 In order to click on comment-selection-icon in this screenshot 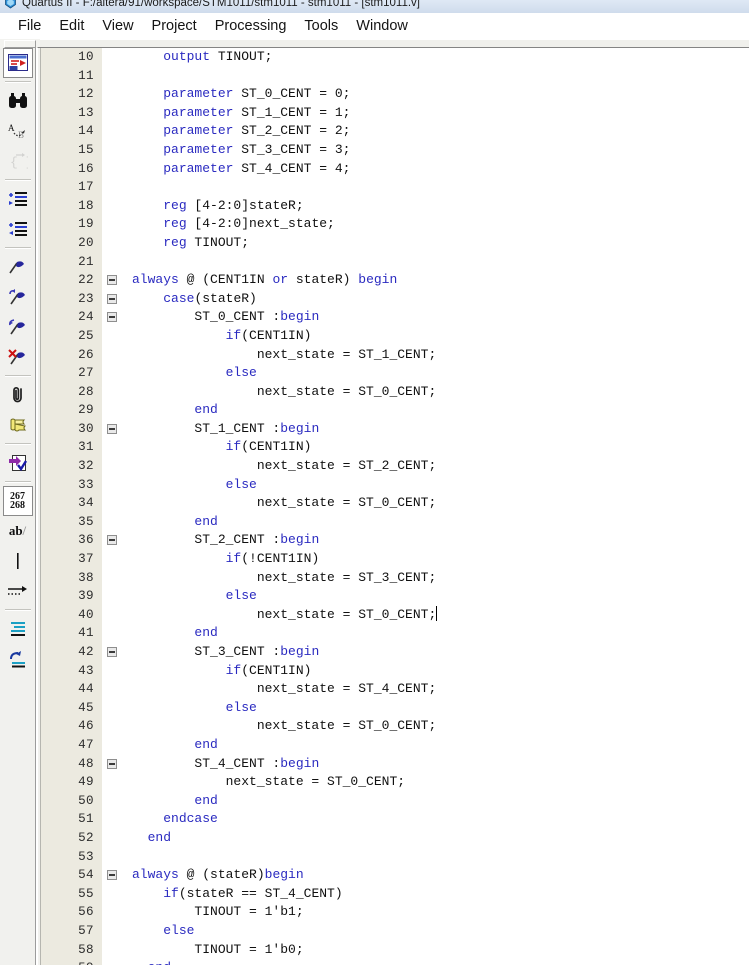, I will do `click(18, 297)`.